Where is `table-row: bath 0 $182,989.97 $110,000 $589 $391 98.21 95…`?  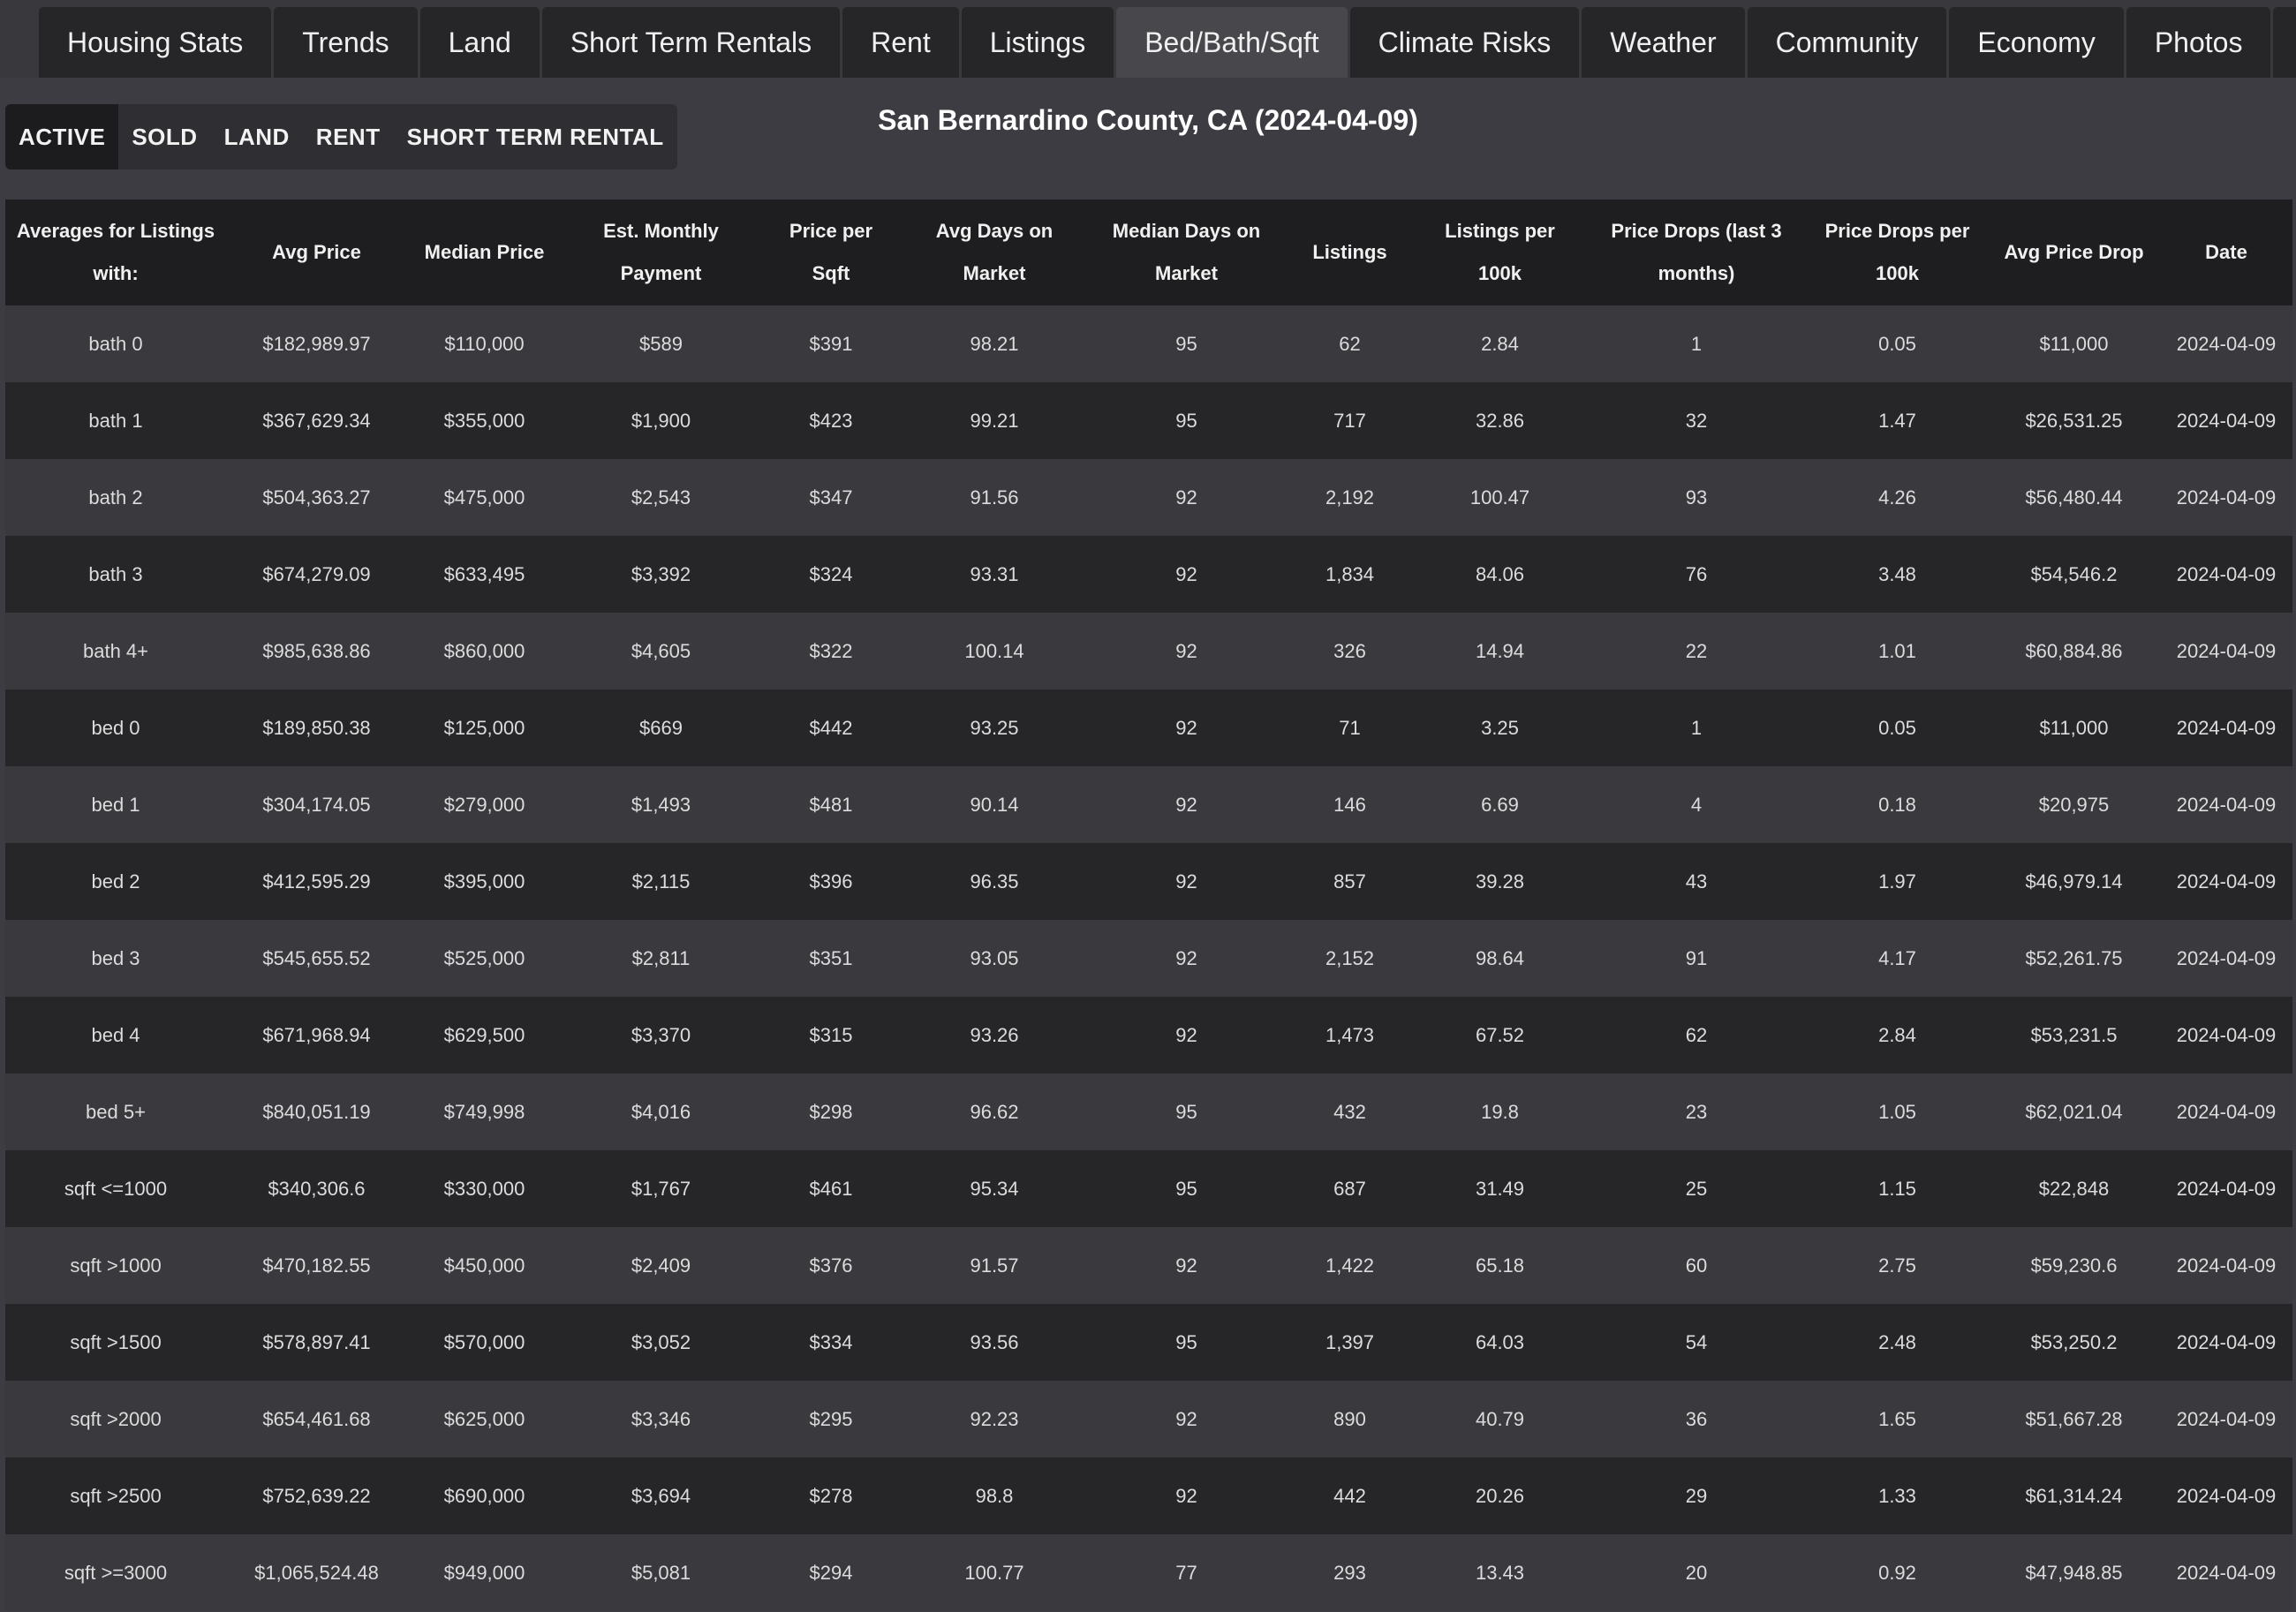 table-row: bath 0 $182,989.97 $110,000 $589 $391 98.21 95… is located at coordinates (1149, 344).